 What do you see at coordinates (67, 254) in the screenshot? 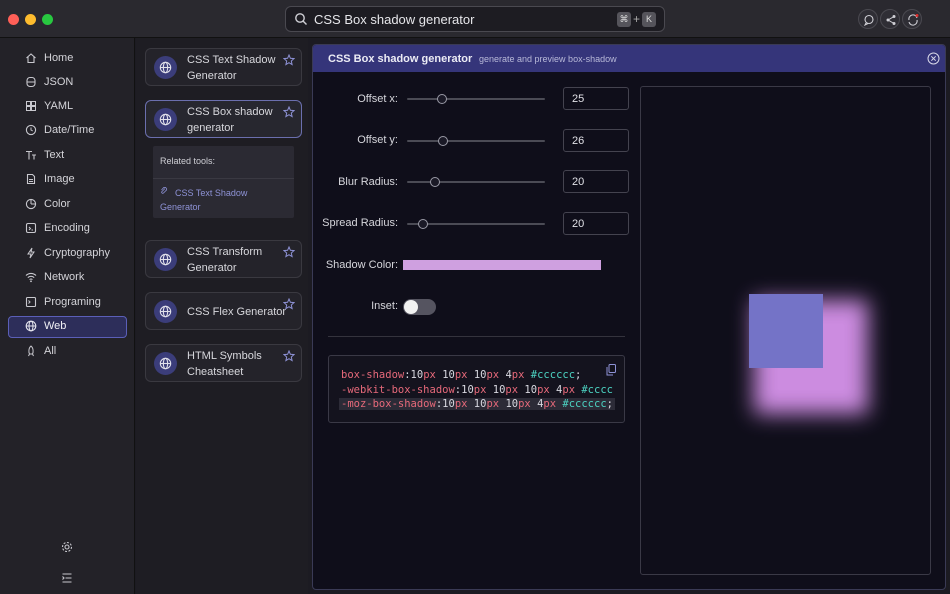
I see `sidebar-item-cryptography: Cryptography` at bounding box center [67, 254].